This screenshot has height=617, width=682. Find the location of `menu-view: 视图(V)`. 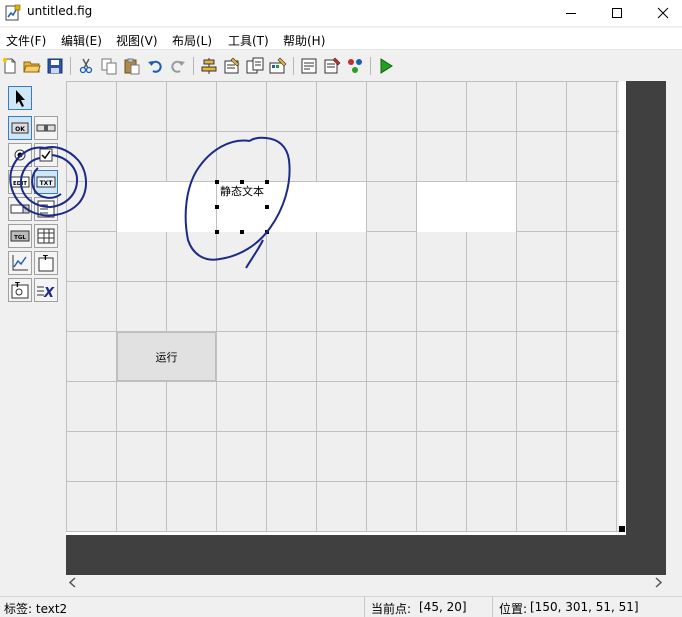

menu-view: 视图(V) is located at coordinates (137, 40).